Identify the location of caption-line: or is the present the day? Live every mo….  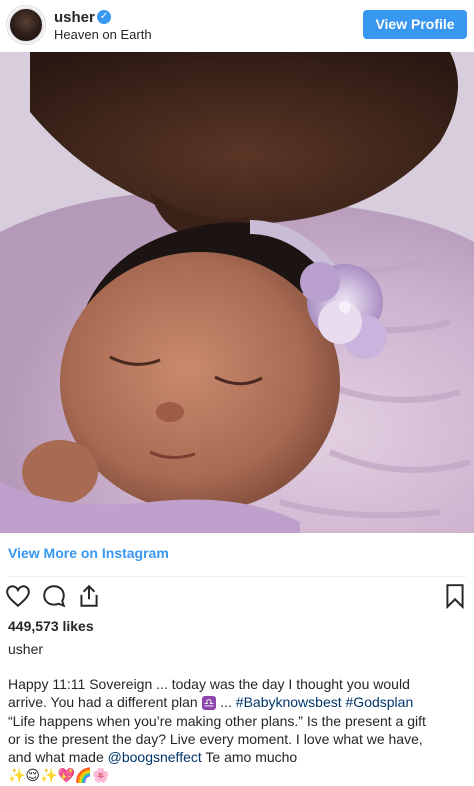
(215, 739).